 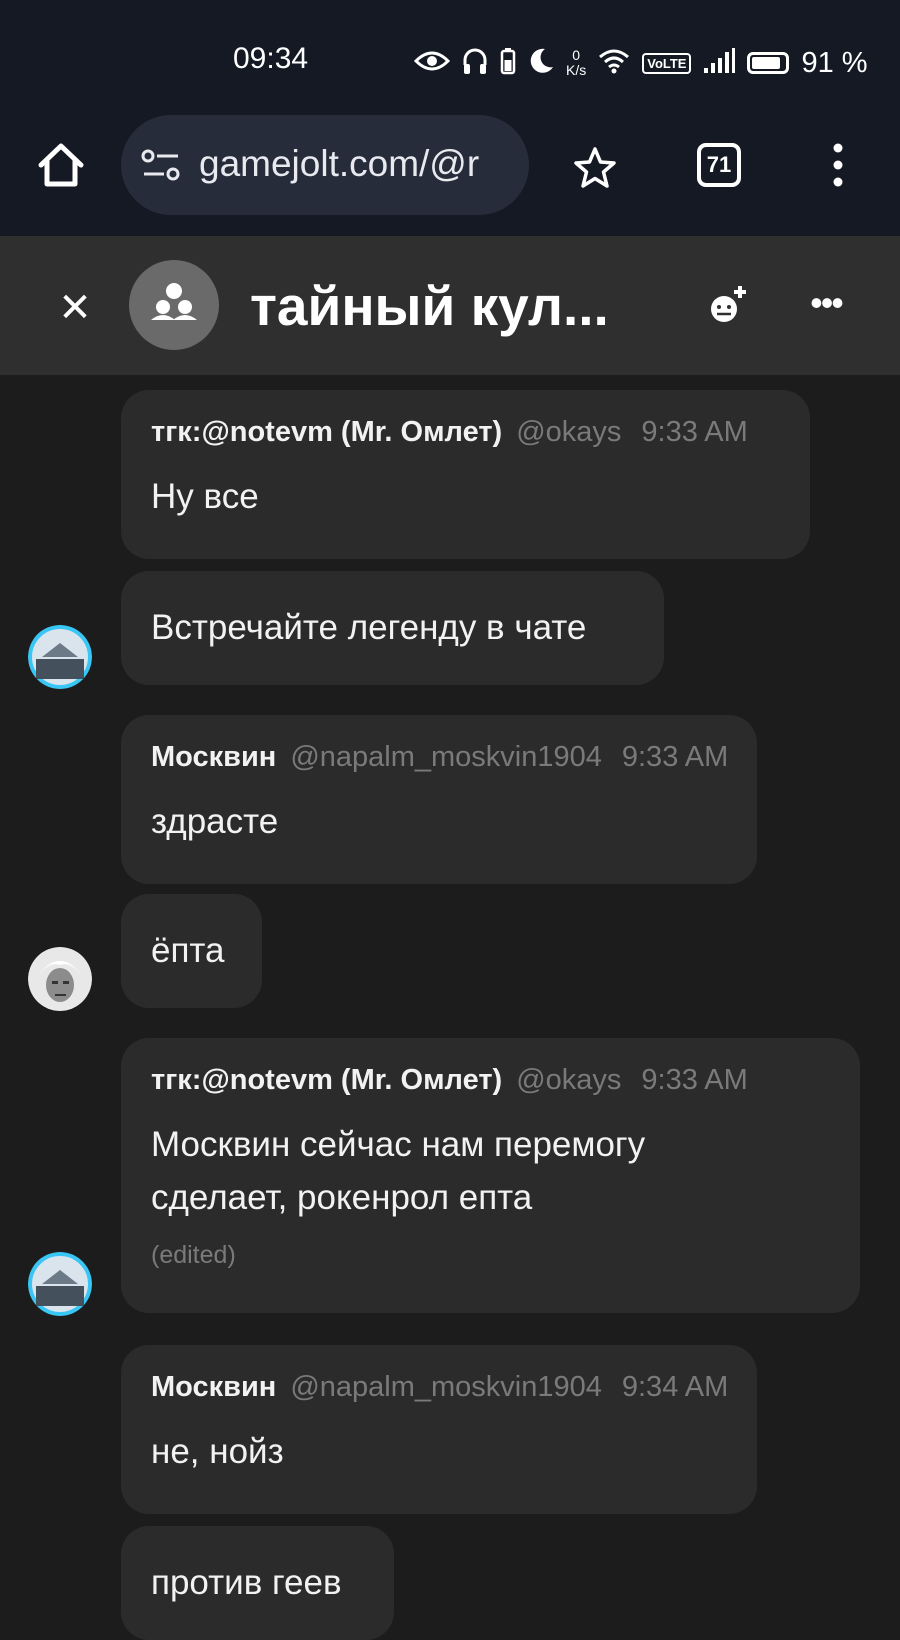 I want to click on message-text: не, нойз, so click(x=217, y=1451).